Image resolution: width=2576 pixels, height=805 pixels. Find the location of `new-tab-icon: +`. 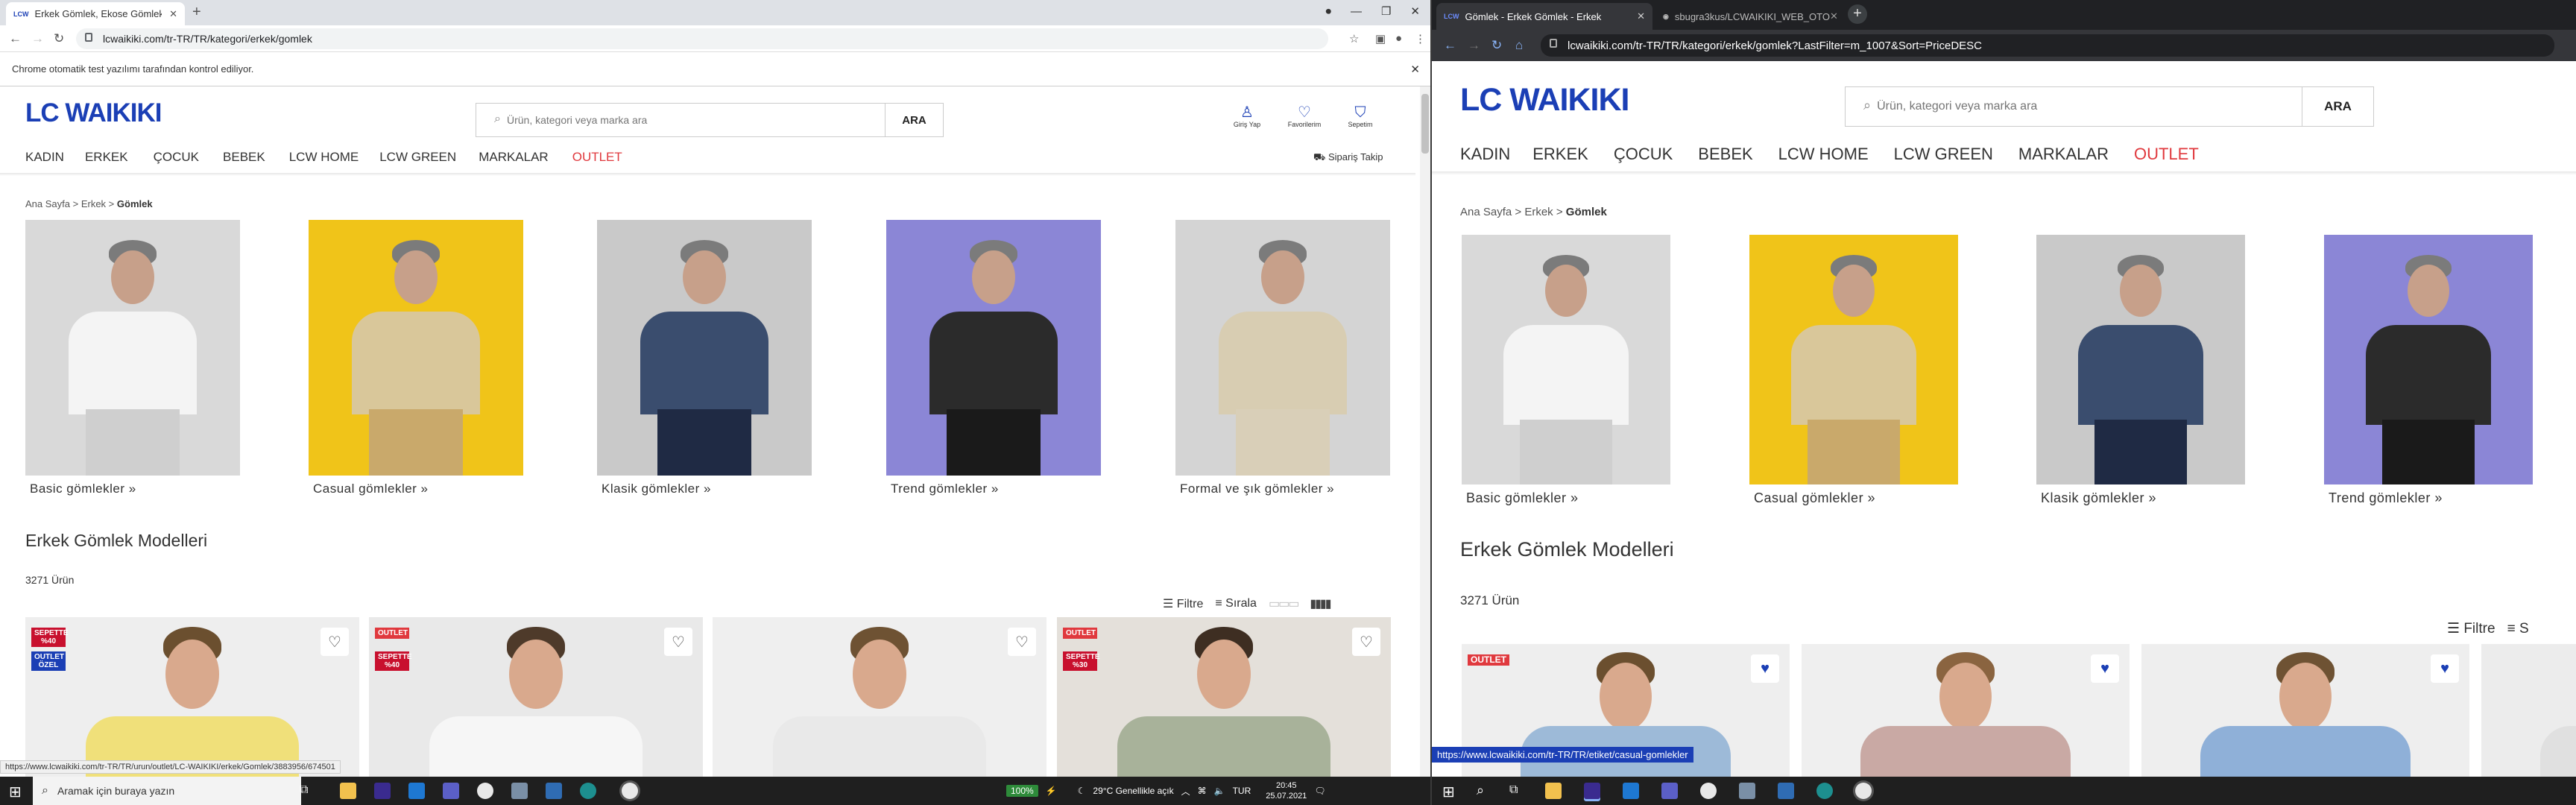

new-tab-icon: + is located at coordinates (1857, 14).